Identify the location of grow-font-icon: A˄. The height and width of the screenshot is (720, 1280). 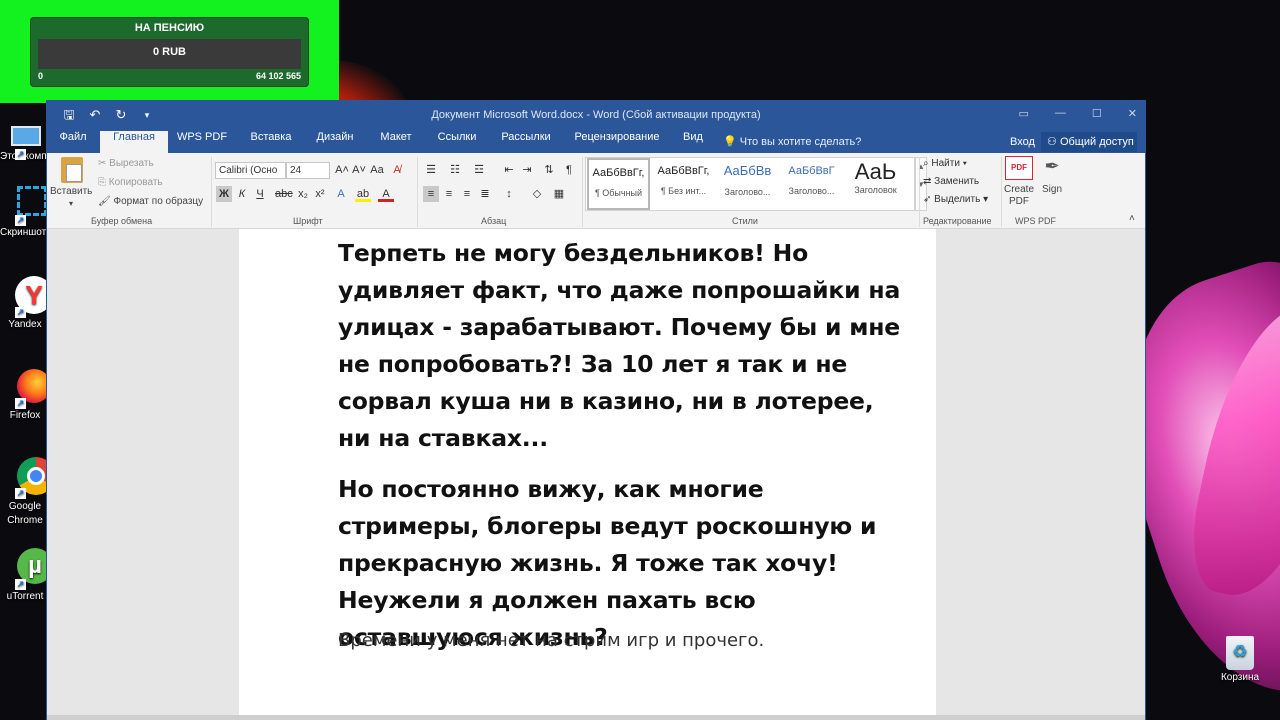
(342, 170).